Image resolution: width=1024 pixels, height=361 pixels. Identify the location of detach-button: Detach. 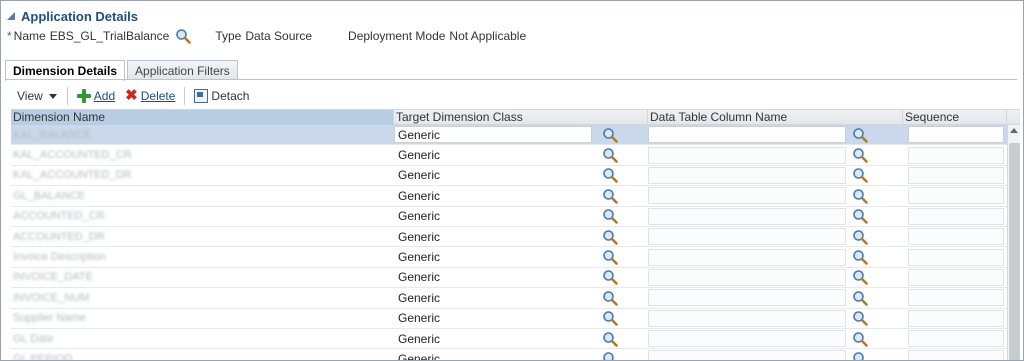
(221, 96).